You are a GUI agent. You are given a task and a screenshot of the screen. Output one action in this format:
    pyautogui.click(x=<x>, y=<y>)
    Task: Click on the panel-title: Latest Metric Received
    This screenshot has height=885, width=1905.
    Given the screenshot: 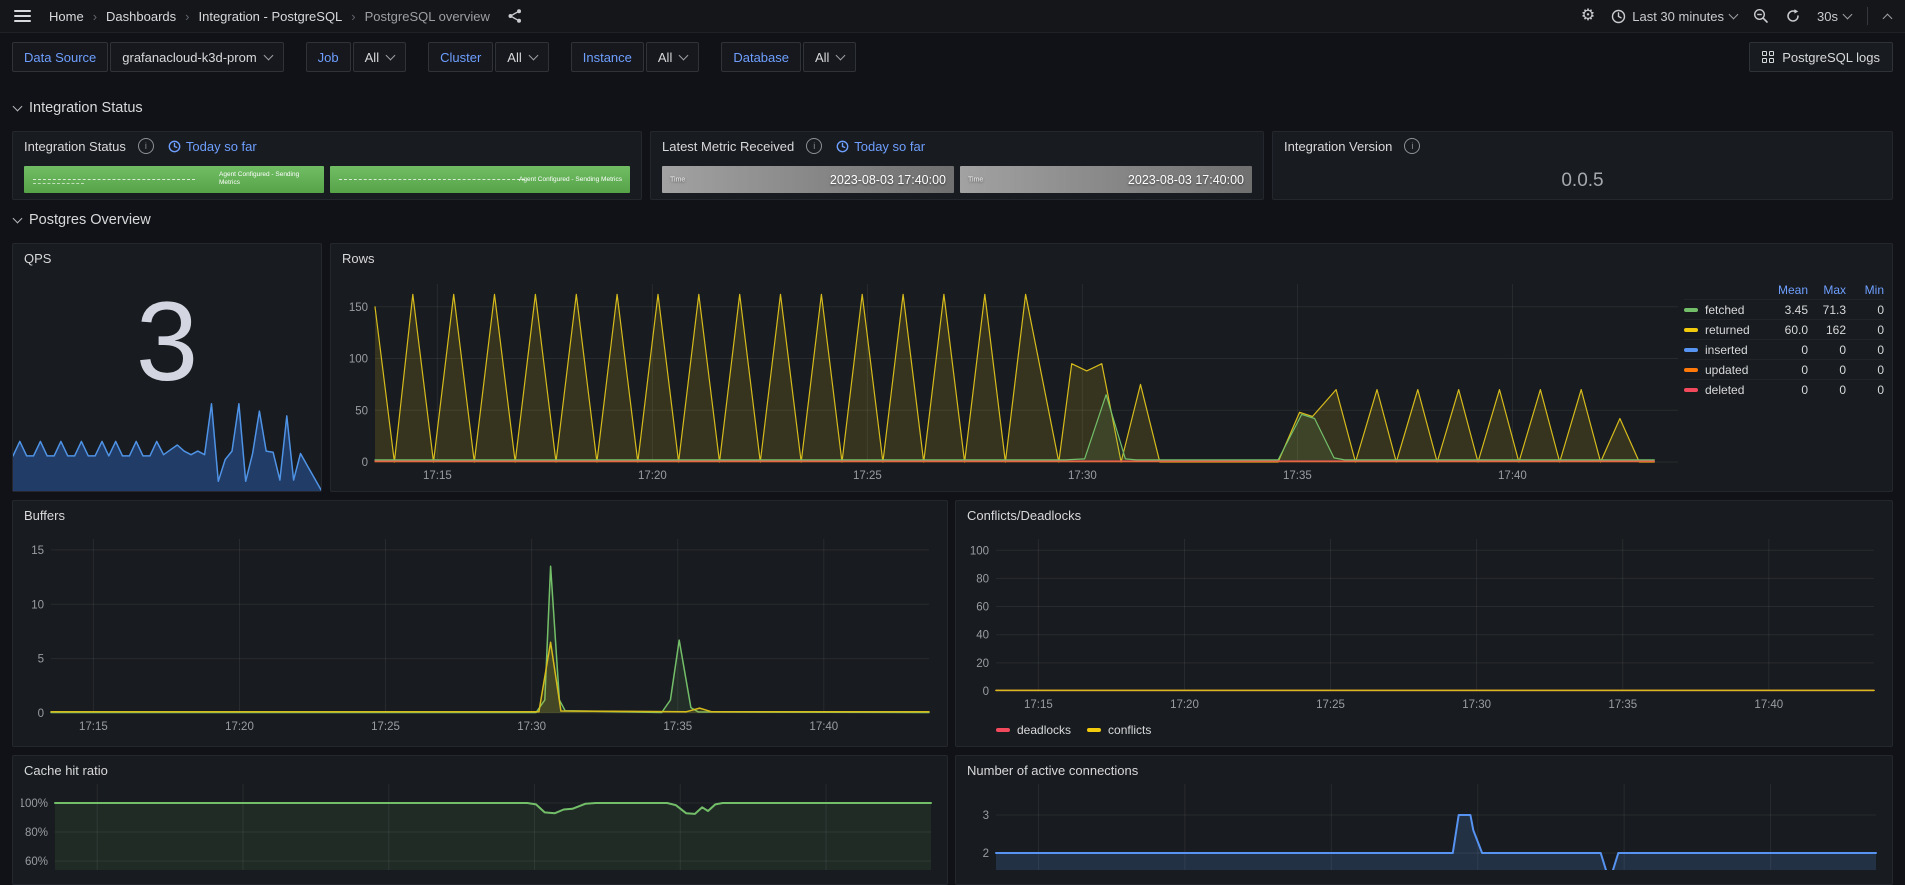 What is the action you would take?
    pyautogui.click(x=728, y=146)
    